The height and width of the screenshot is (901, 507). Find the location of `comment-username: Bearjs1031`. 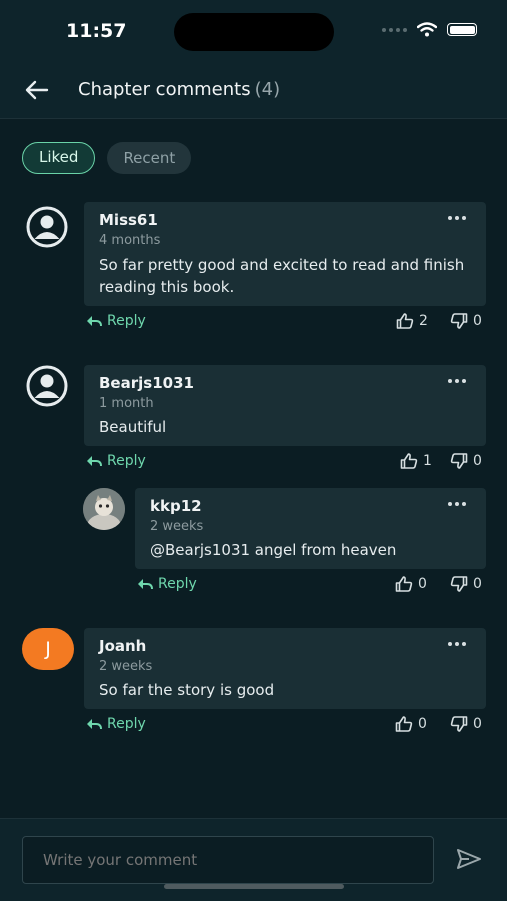

comment-username: Bearjs1031 is located at coordinates (146, 383).